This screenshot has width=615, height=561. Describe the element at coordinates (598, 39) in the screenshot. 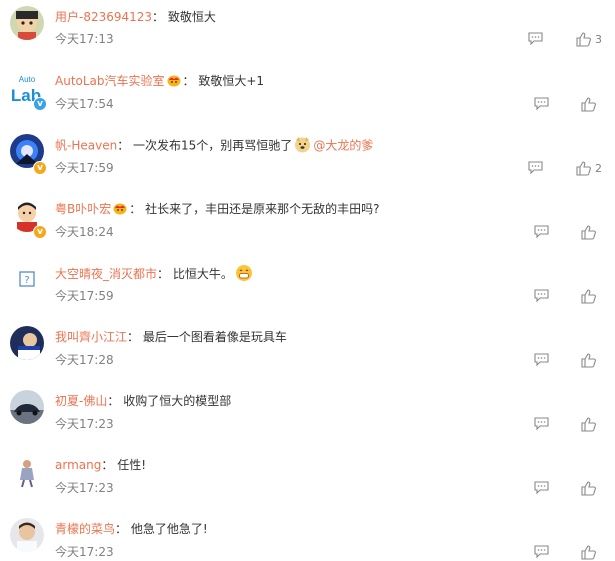

I see `like-count: 3` at that location.